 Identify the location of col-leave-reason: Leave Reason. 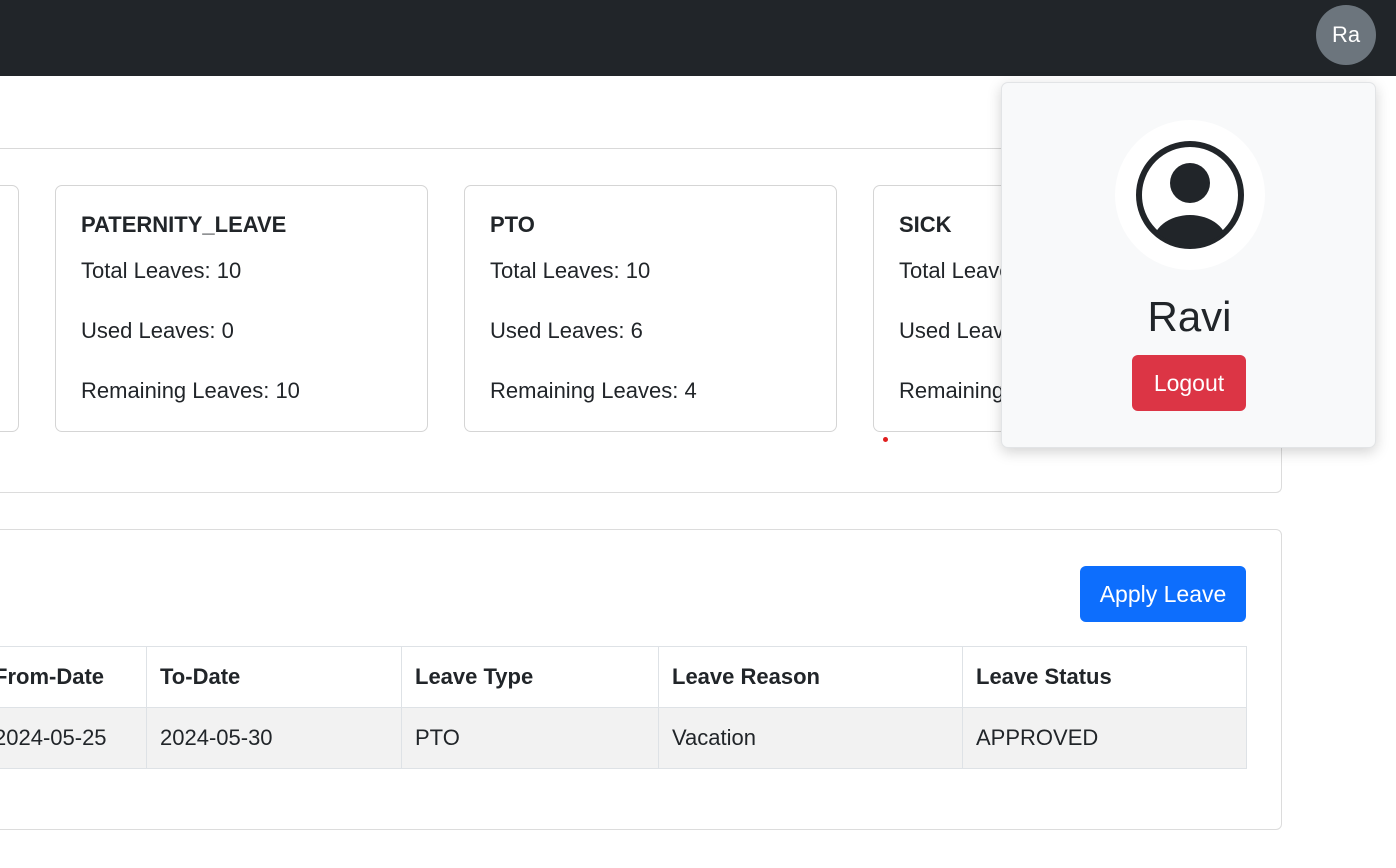
(810, 677).